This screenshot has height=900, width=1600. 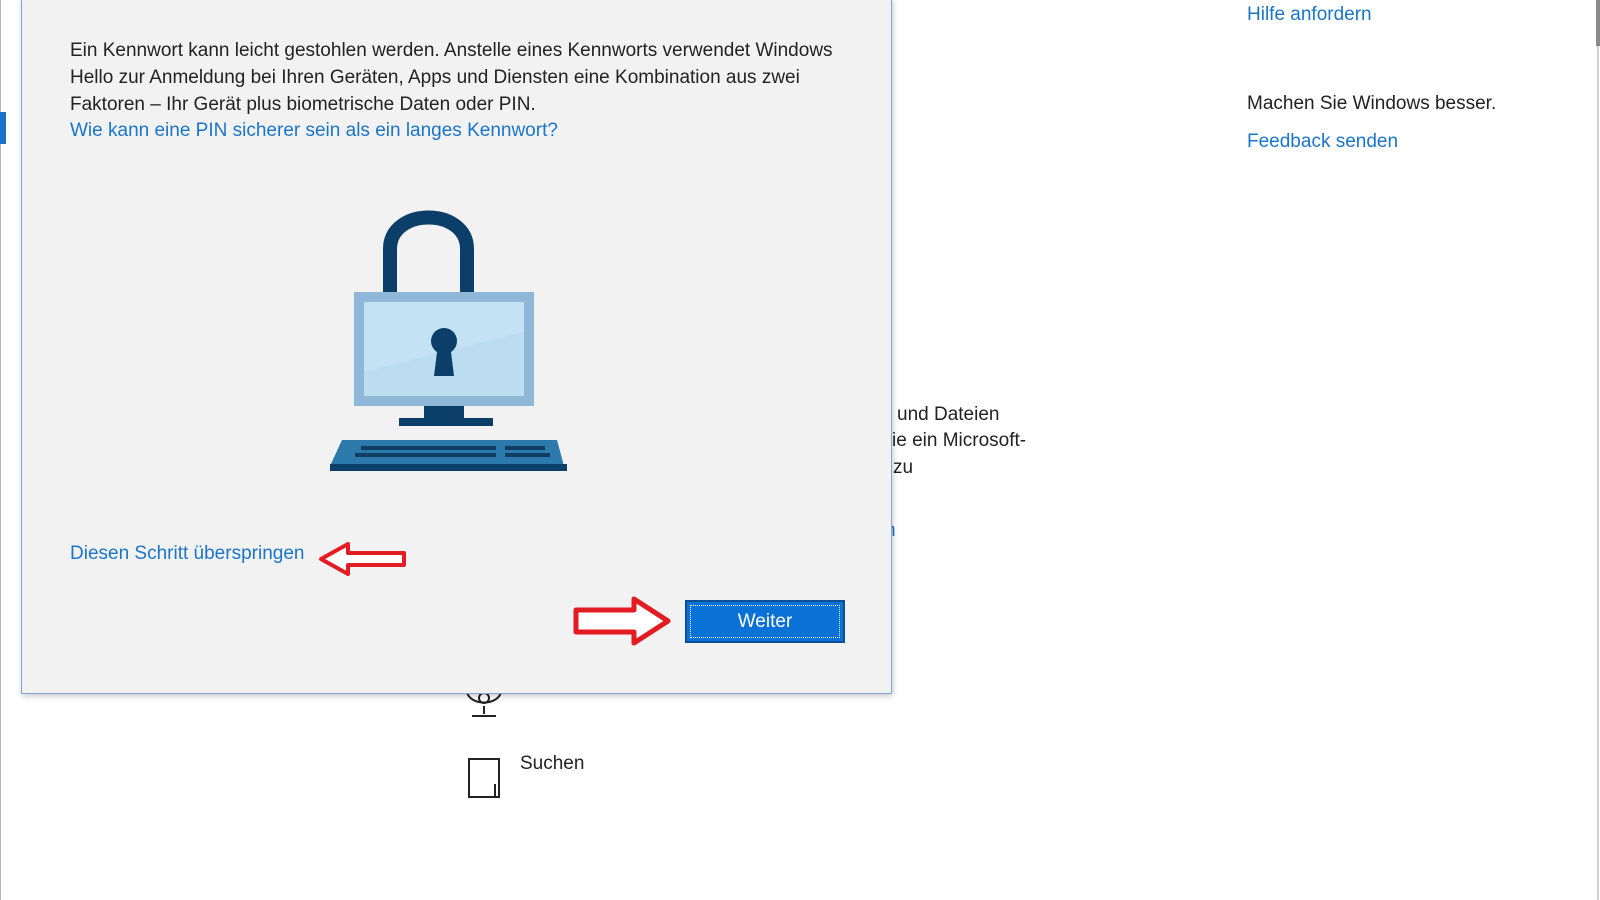 I want to click on selected-nav-indicator, so click(x=3, y=128).